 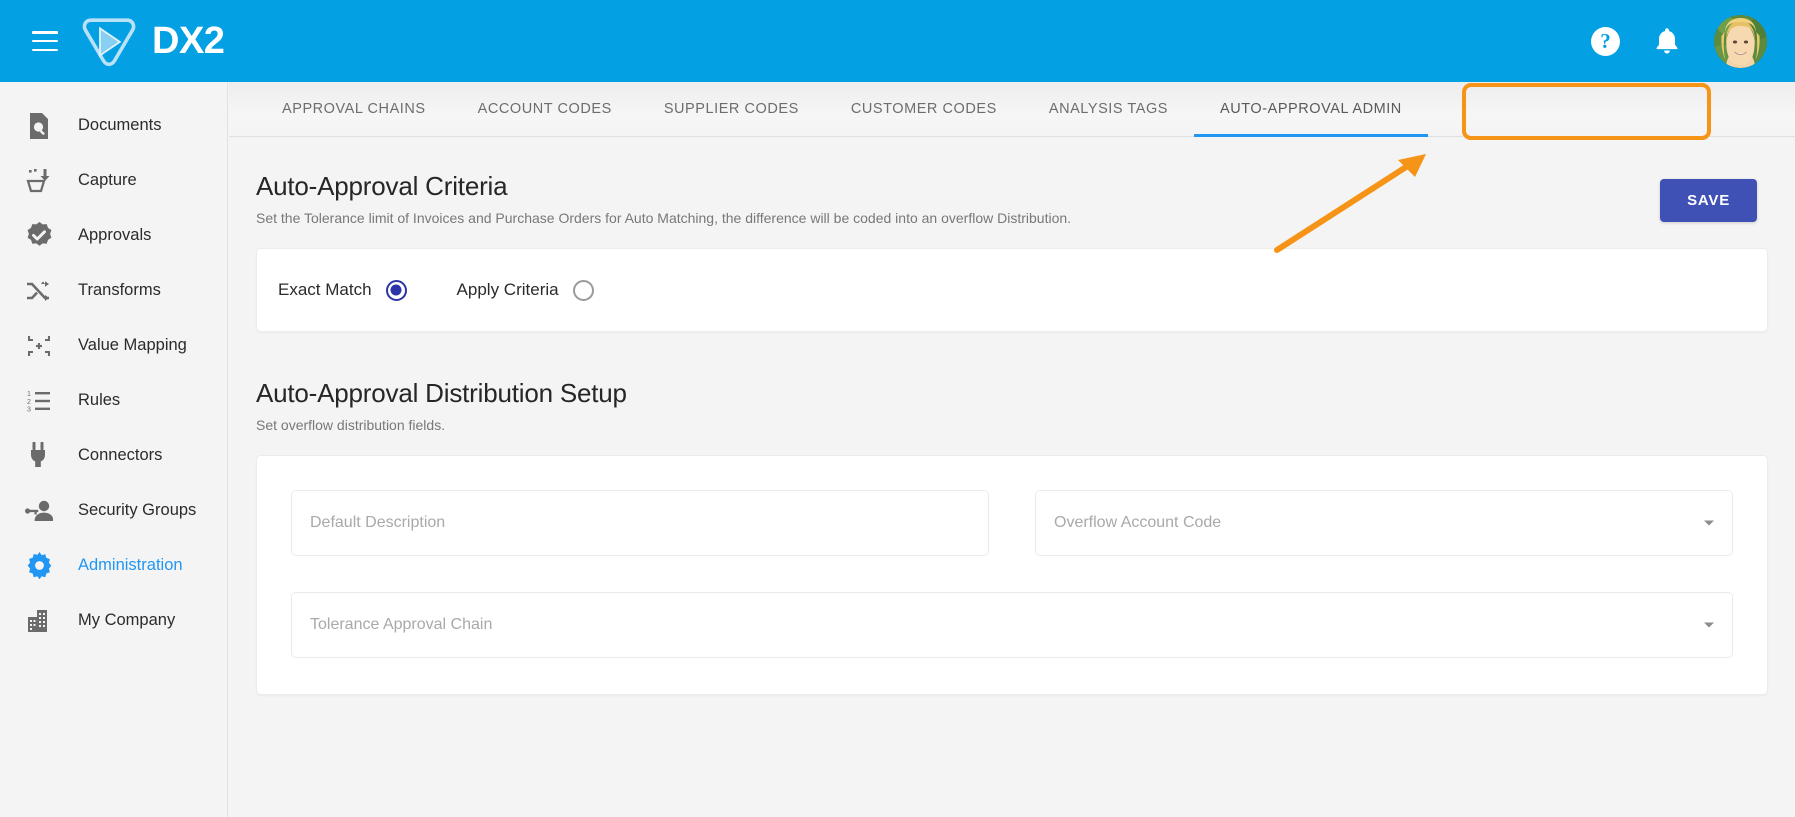 What do you see at coordinates (1384, 523) in the screenshot?
I see `overflow-account-code-select: Overflow Account Code` at bounding box center [1384, 523].